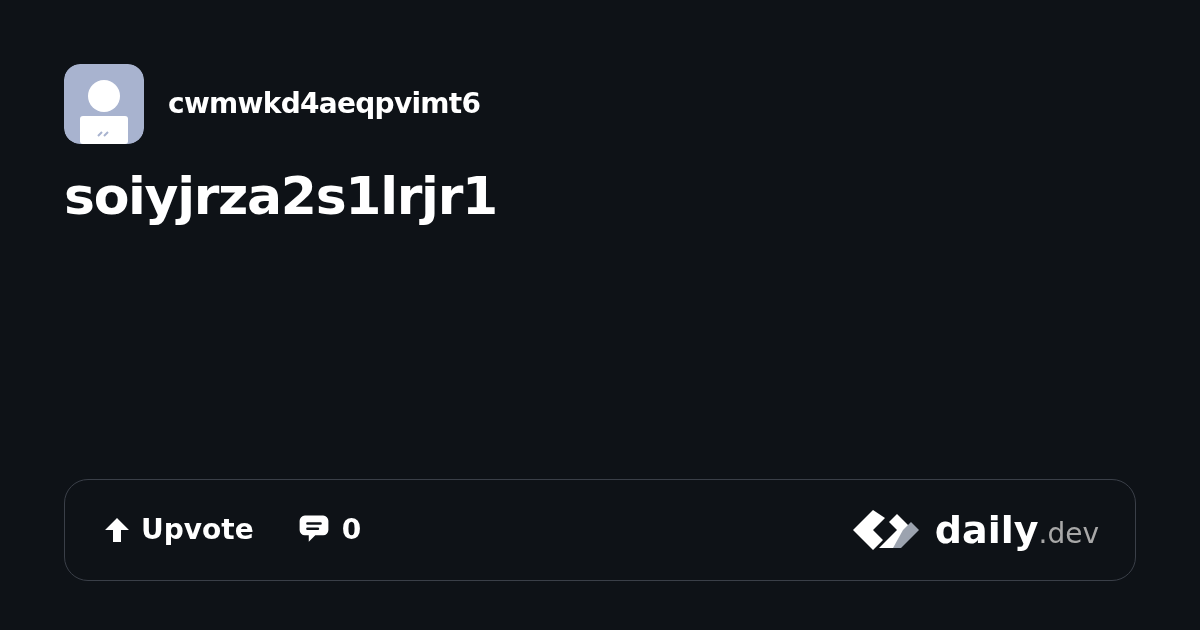  What do you see at coordinates (177, 530) in the screenshot?
I see `upvote-button: Upvote` at bounding box center [177, 530].